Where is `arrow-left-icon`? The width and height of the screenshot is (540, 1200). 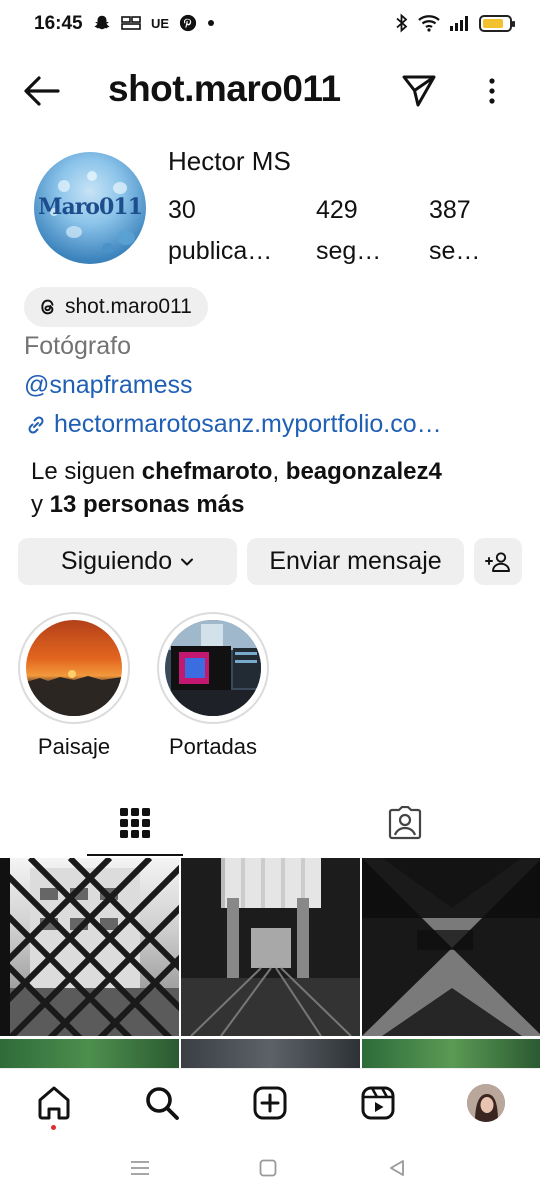
arrow-left-icon is located at coordinates (42, 91).